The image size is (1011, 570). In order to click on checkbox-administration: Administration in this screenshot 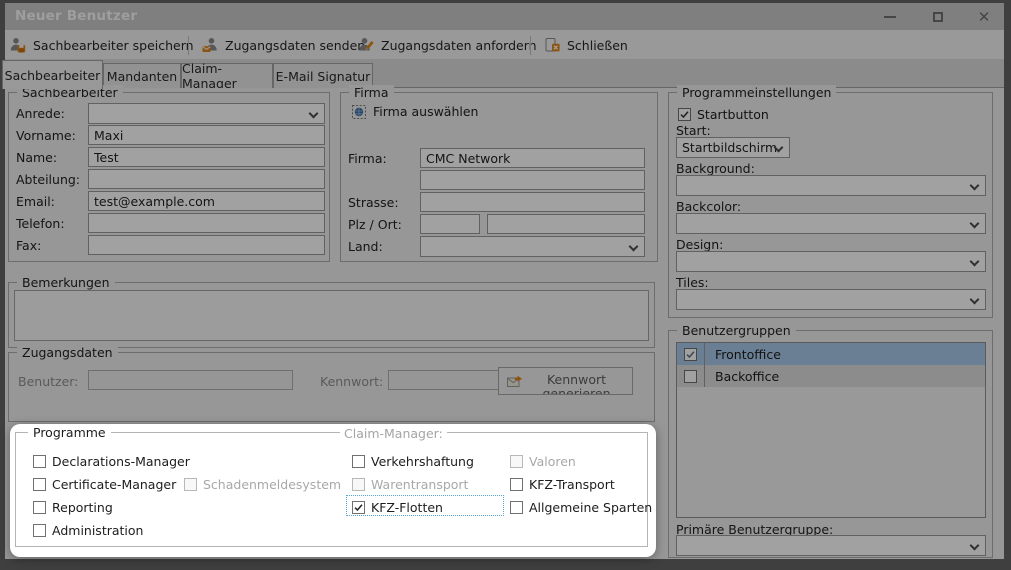, I will do `click(88, 530)`.